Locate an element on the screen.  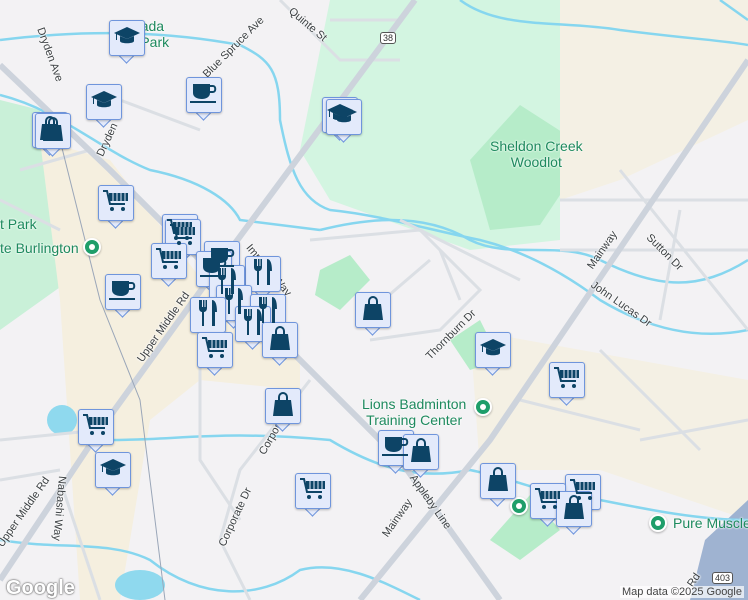
poi-label: te Burlington is located at coordinates (39, 248).